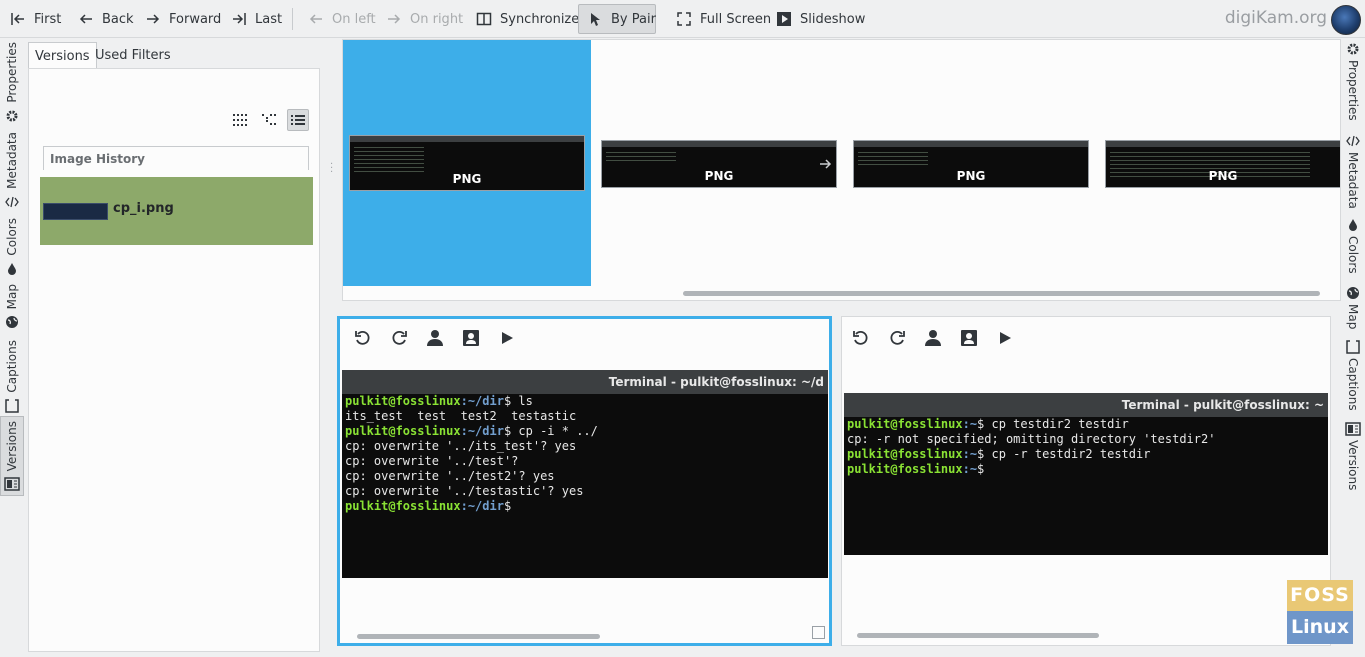  I want to click on history-item-name: cp_i.png, so click(143, 208).